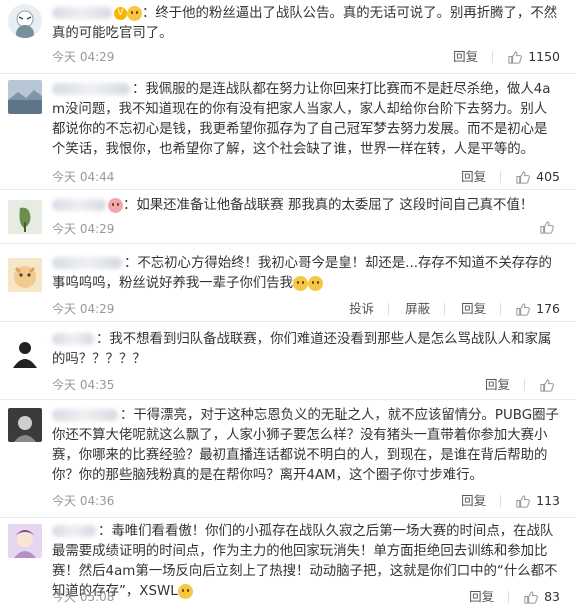  What do you see at coordinates (506, 597) in the screenshot?
I see `comment-actions: 回复 83` at bounding box center [506, 597].